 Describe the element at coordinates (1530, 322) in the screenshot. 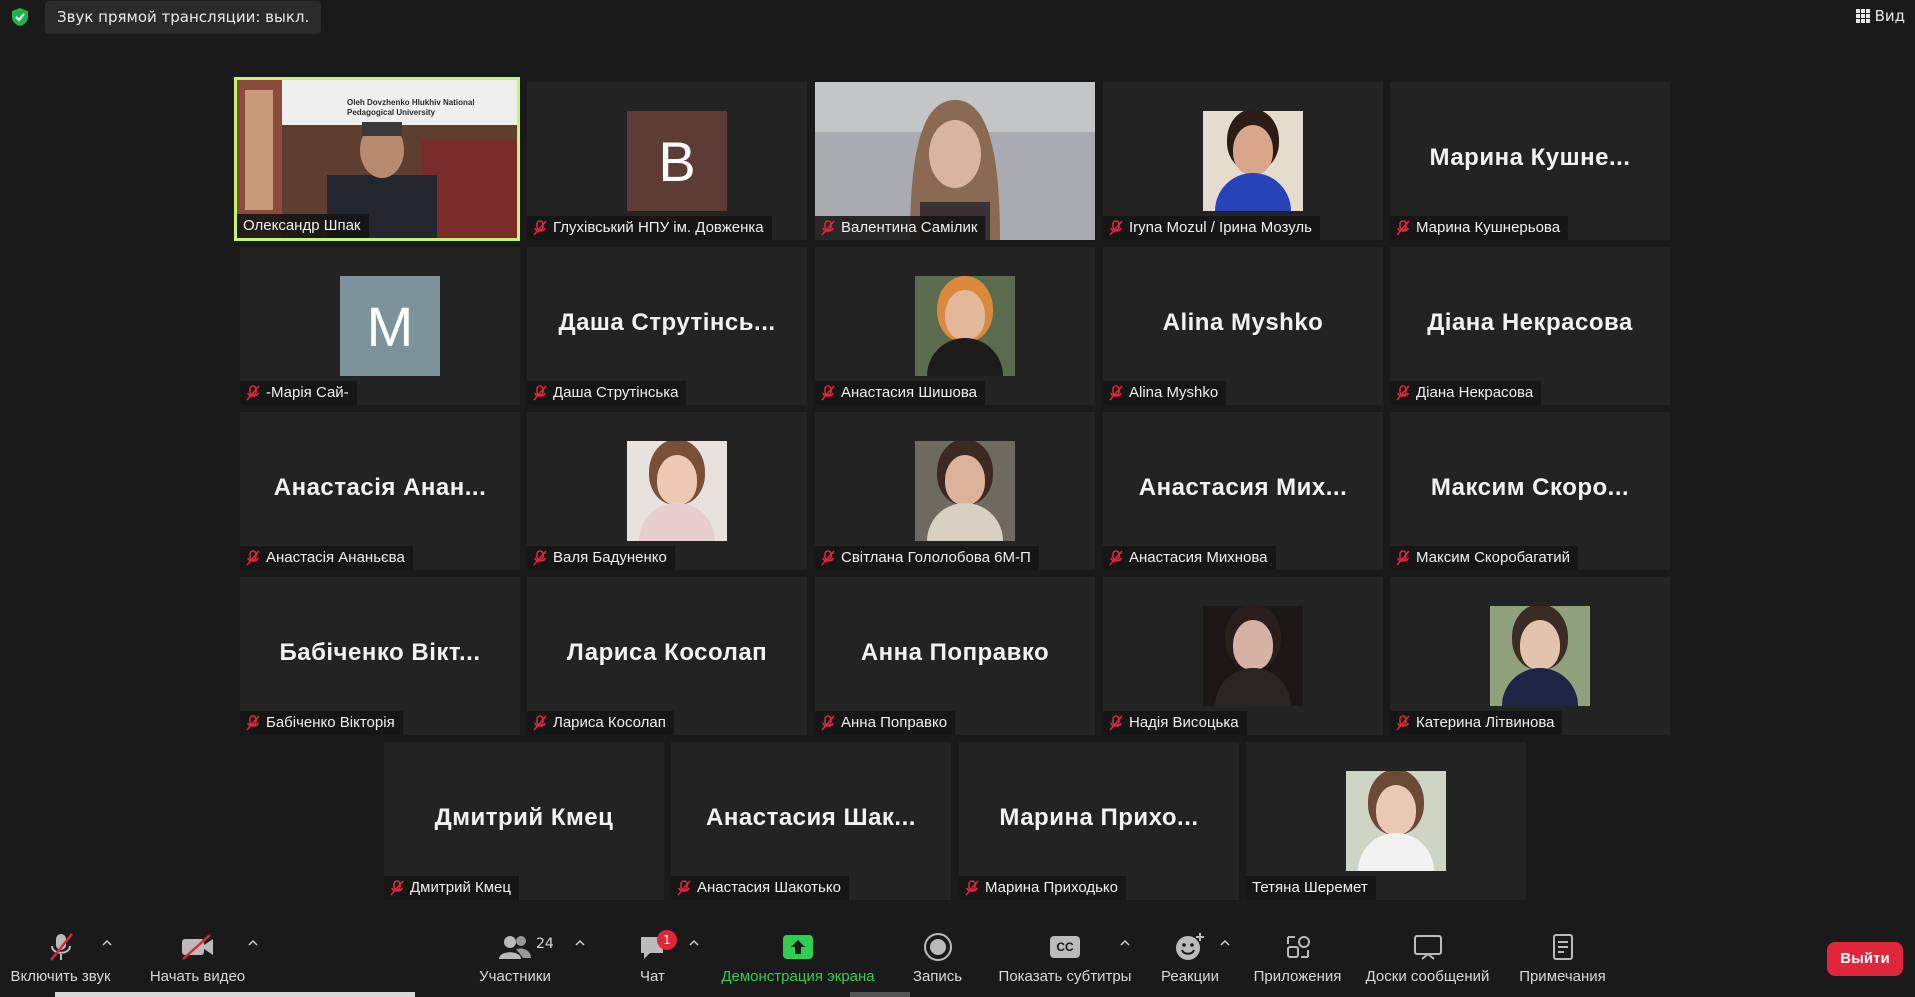

I see `participant-big-name: Діана Некрасова` at that location.